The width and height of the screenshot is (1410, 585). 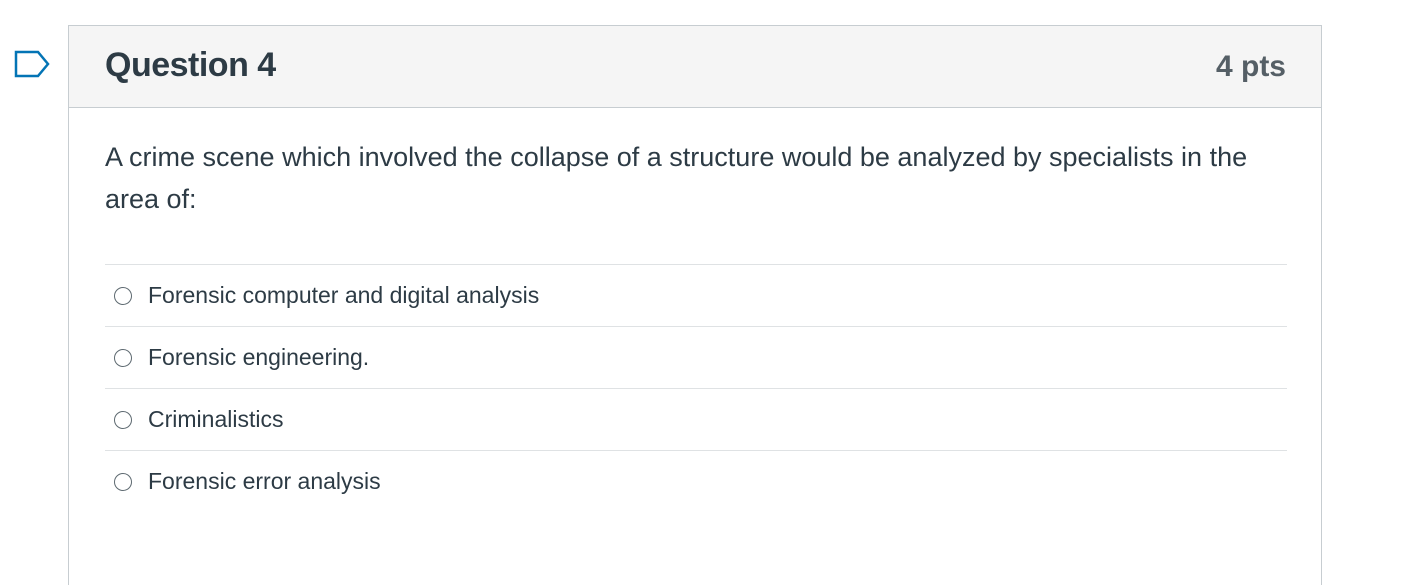 What do you see at coordinates (264, 481) in the screenshot?
I see `answer-label: Forensic error analysis` at bounding box center [264, 481].